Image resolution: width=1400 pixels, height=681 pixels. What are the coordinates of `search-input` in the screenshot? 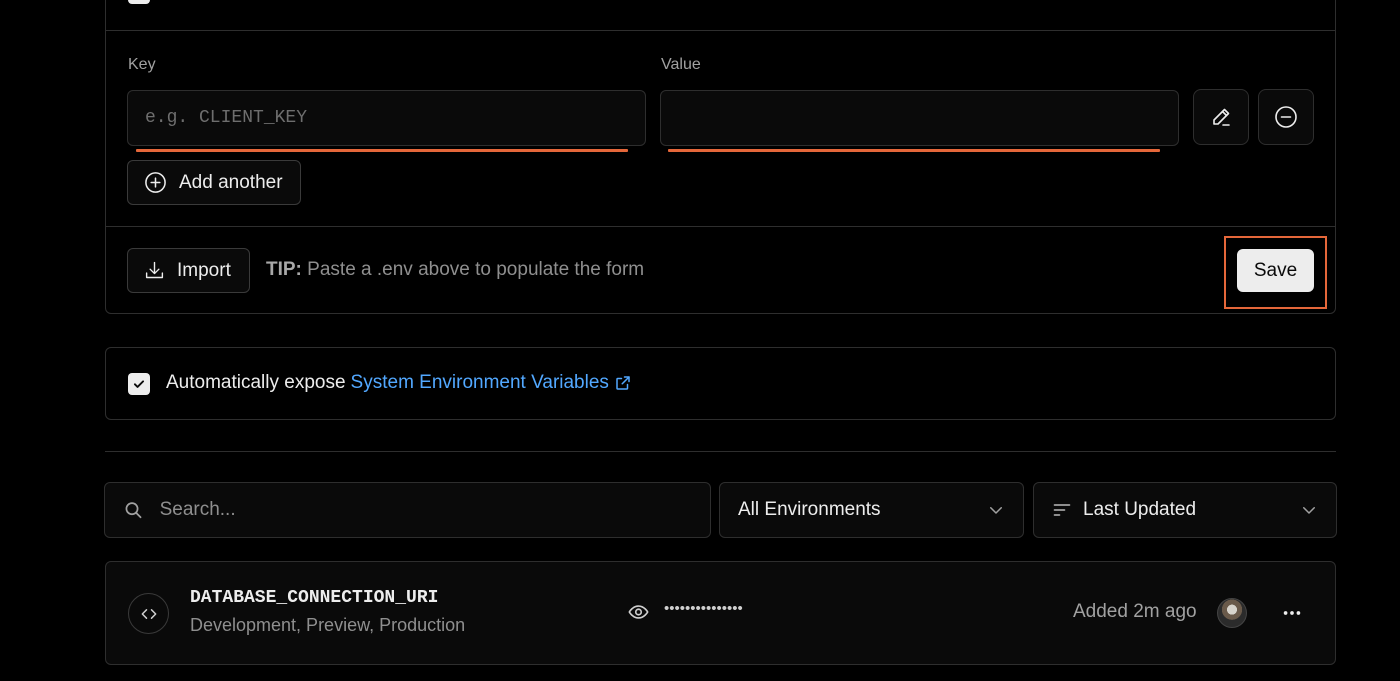 It's located at (425, 510).